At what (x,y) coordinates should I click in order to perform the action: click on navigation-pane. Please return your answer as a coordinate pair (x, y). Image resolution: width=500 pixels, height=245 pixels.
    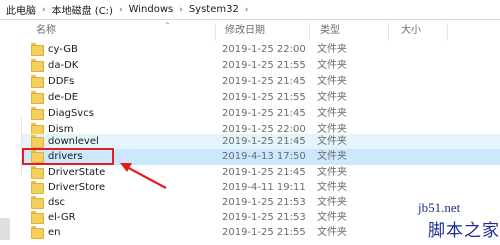
    Looking at the image, I should click on (11, 132).